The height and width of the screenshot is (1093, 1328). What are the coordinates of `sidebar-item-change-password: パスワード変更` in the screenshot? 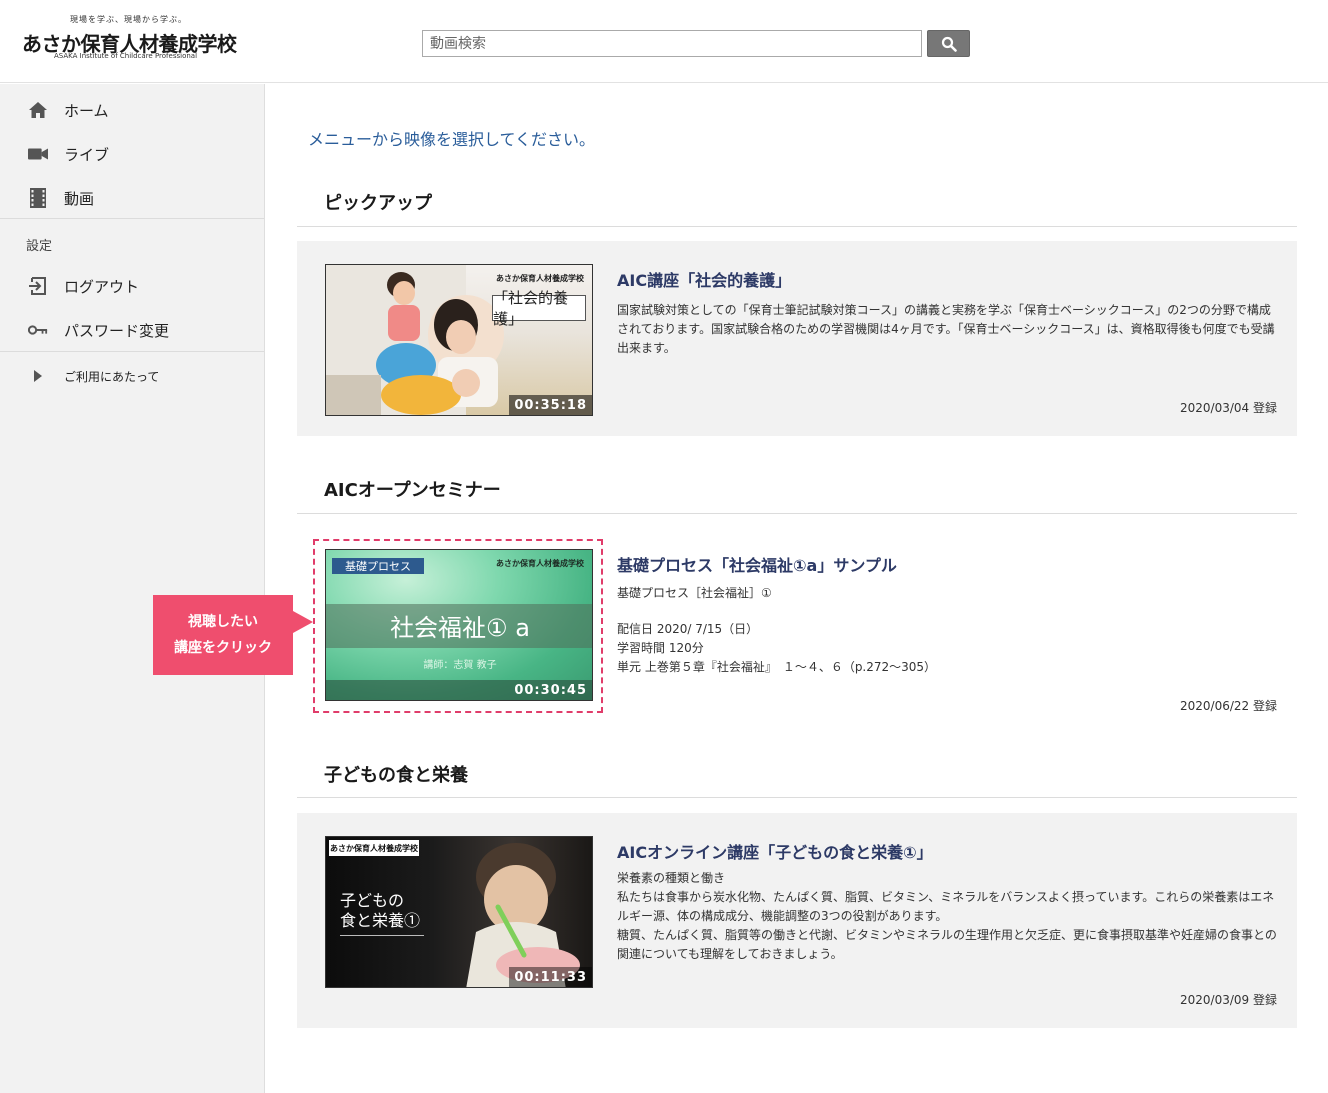 It's located at (132, 330).